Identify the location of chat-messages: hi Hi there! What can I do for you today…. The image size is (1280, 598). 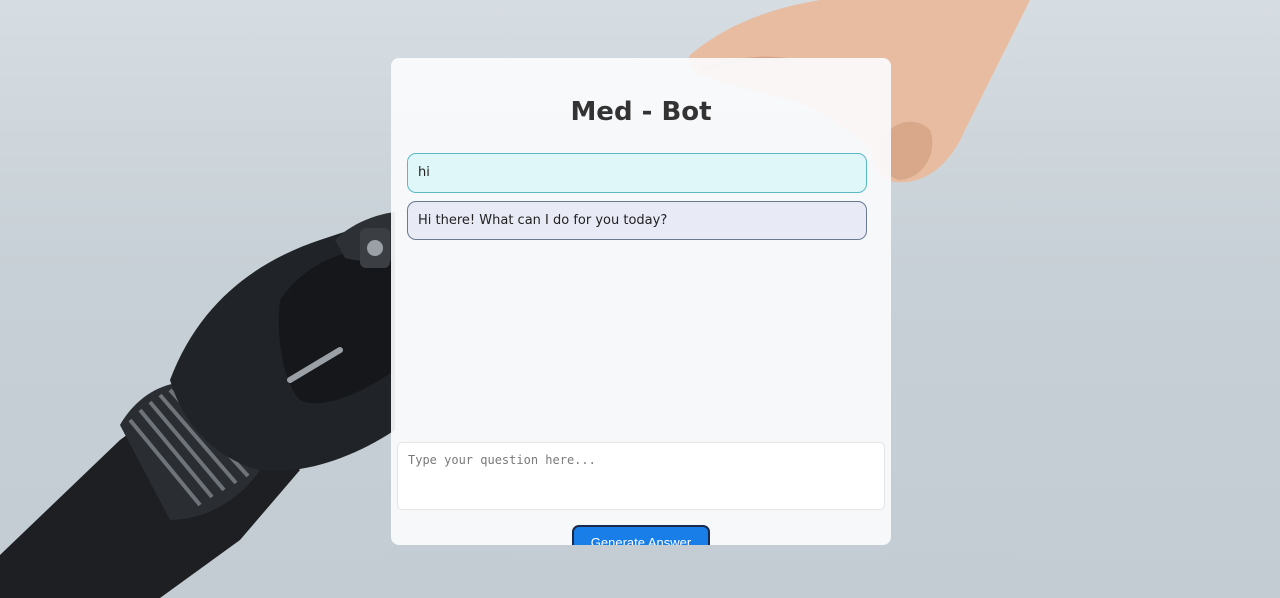
(637, 200).